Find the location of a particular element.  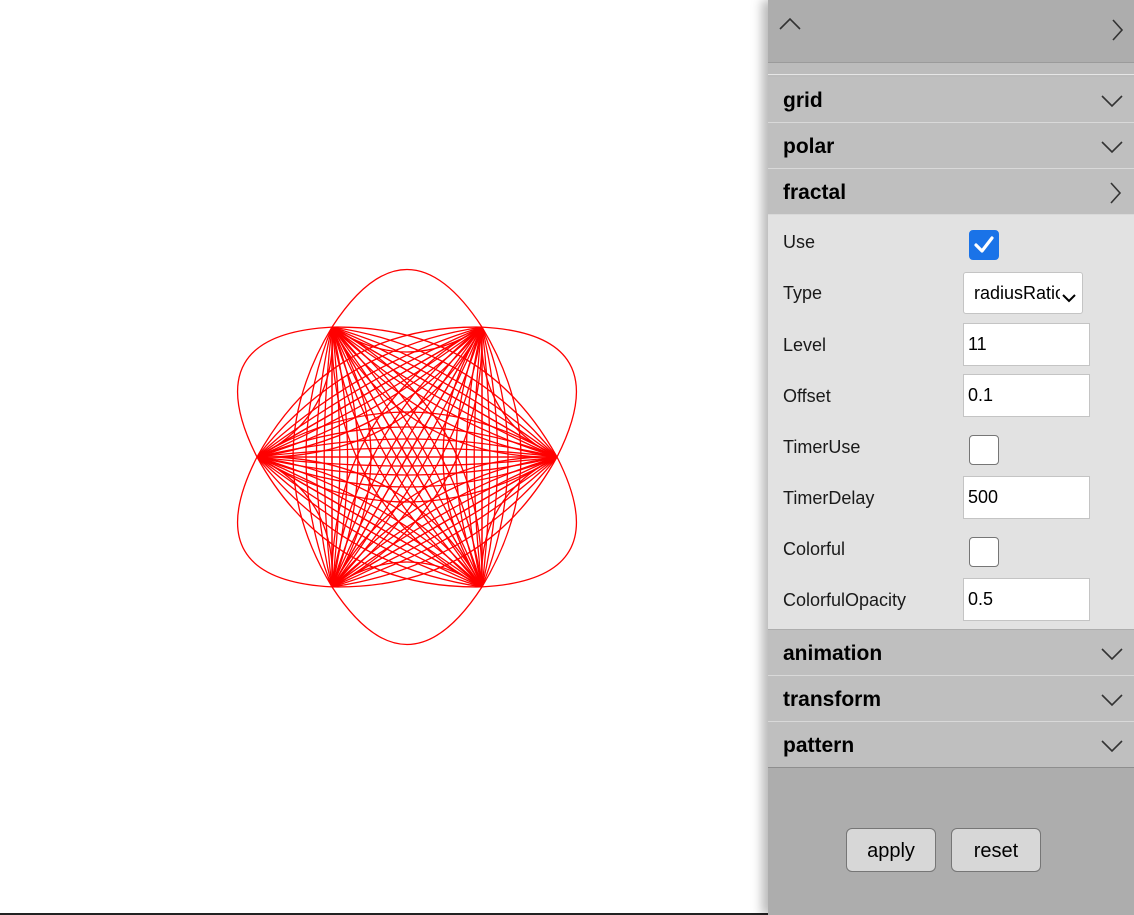

level-input is located at coordinates (1026, 344).